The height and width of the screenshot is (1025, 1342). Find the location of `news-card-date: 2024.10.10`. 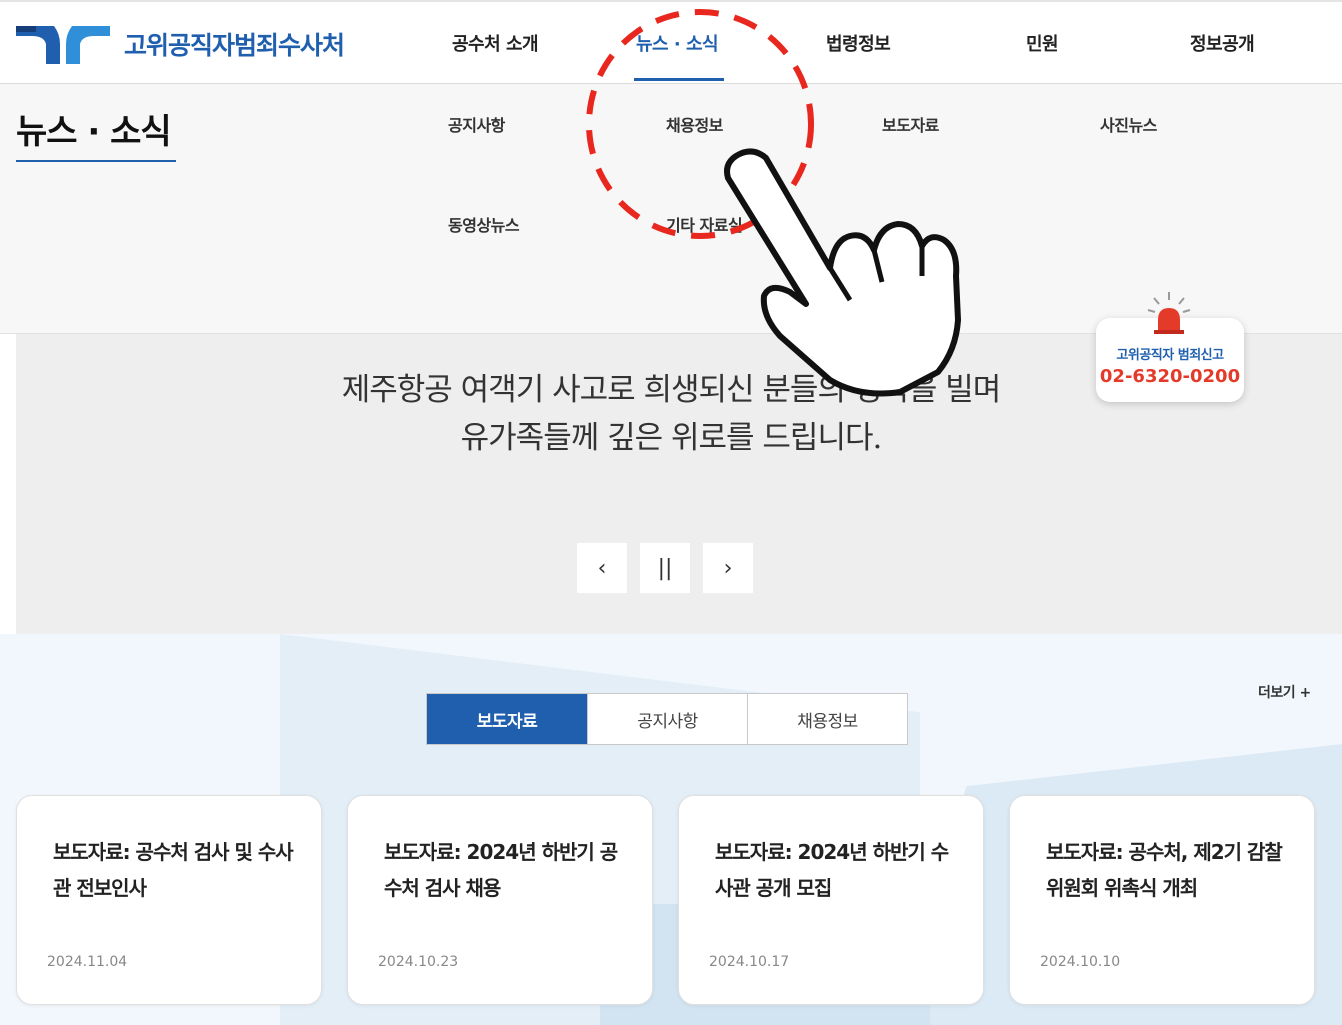

news-card-date: 2024.10.10 is located at coordinates (1080, 962).